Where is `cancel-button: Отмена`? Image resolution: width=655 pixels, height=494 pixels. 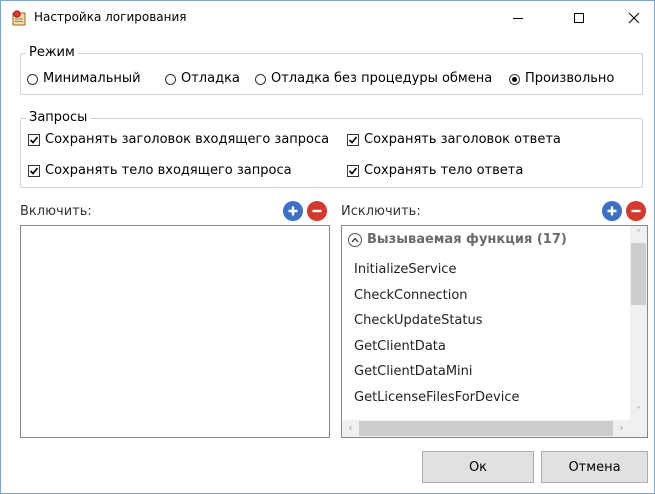 cancel-button: Отмена is located at coordinates (594, 467).